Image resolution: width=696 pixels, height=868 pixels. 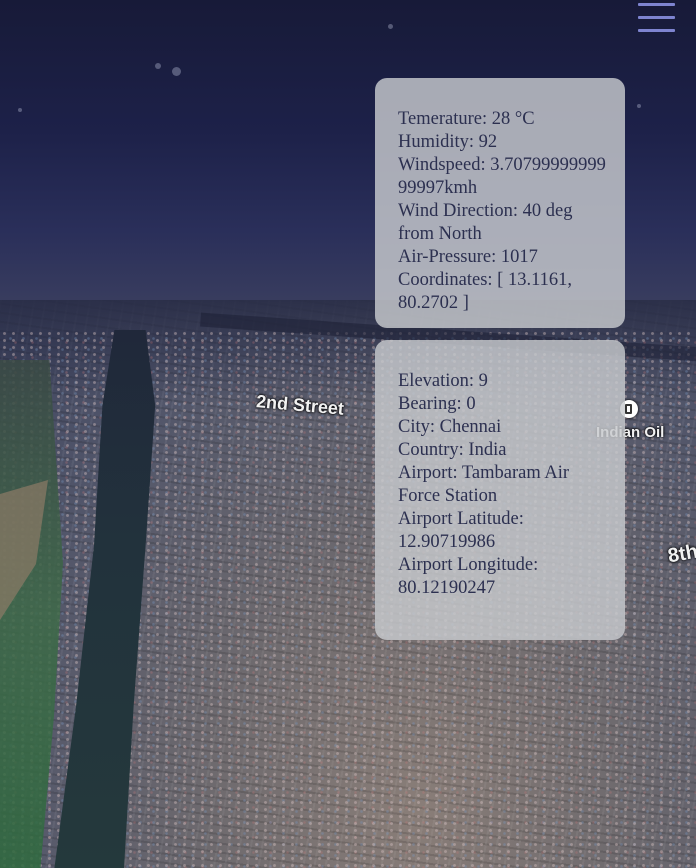 What do you see at coordinates (485, 222) in the screenshot?
I see `wind-direction-text: Wind Direction: 40 deg from North` at bounding box center [485, 222].